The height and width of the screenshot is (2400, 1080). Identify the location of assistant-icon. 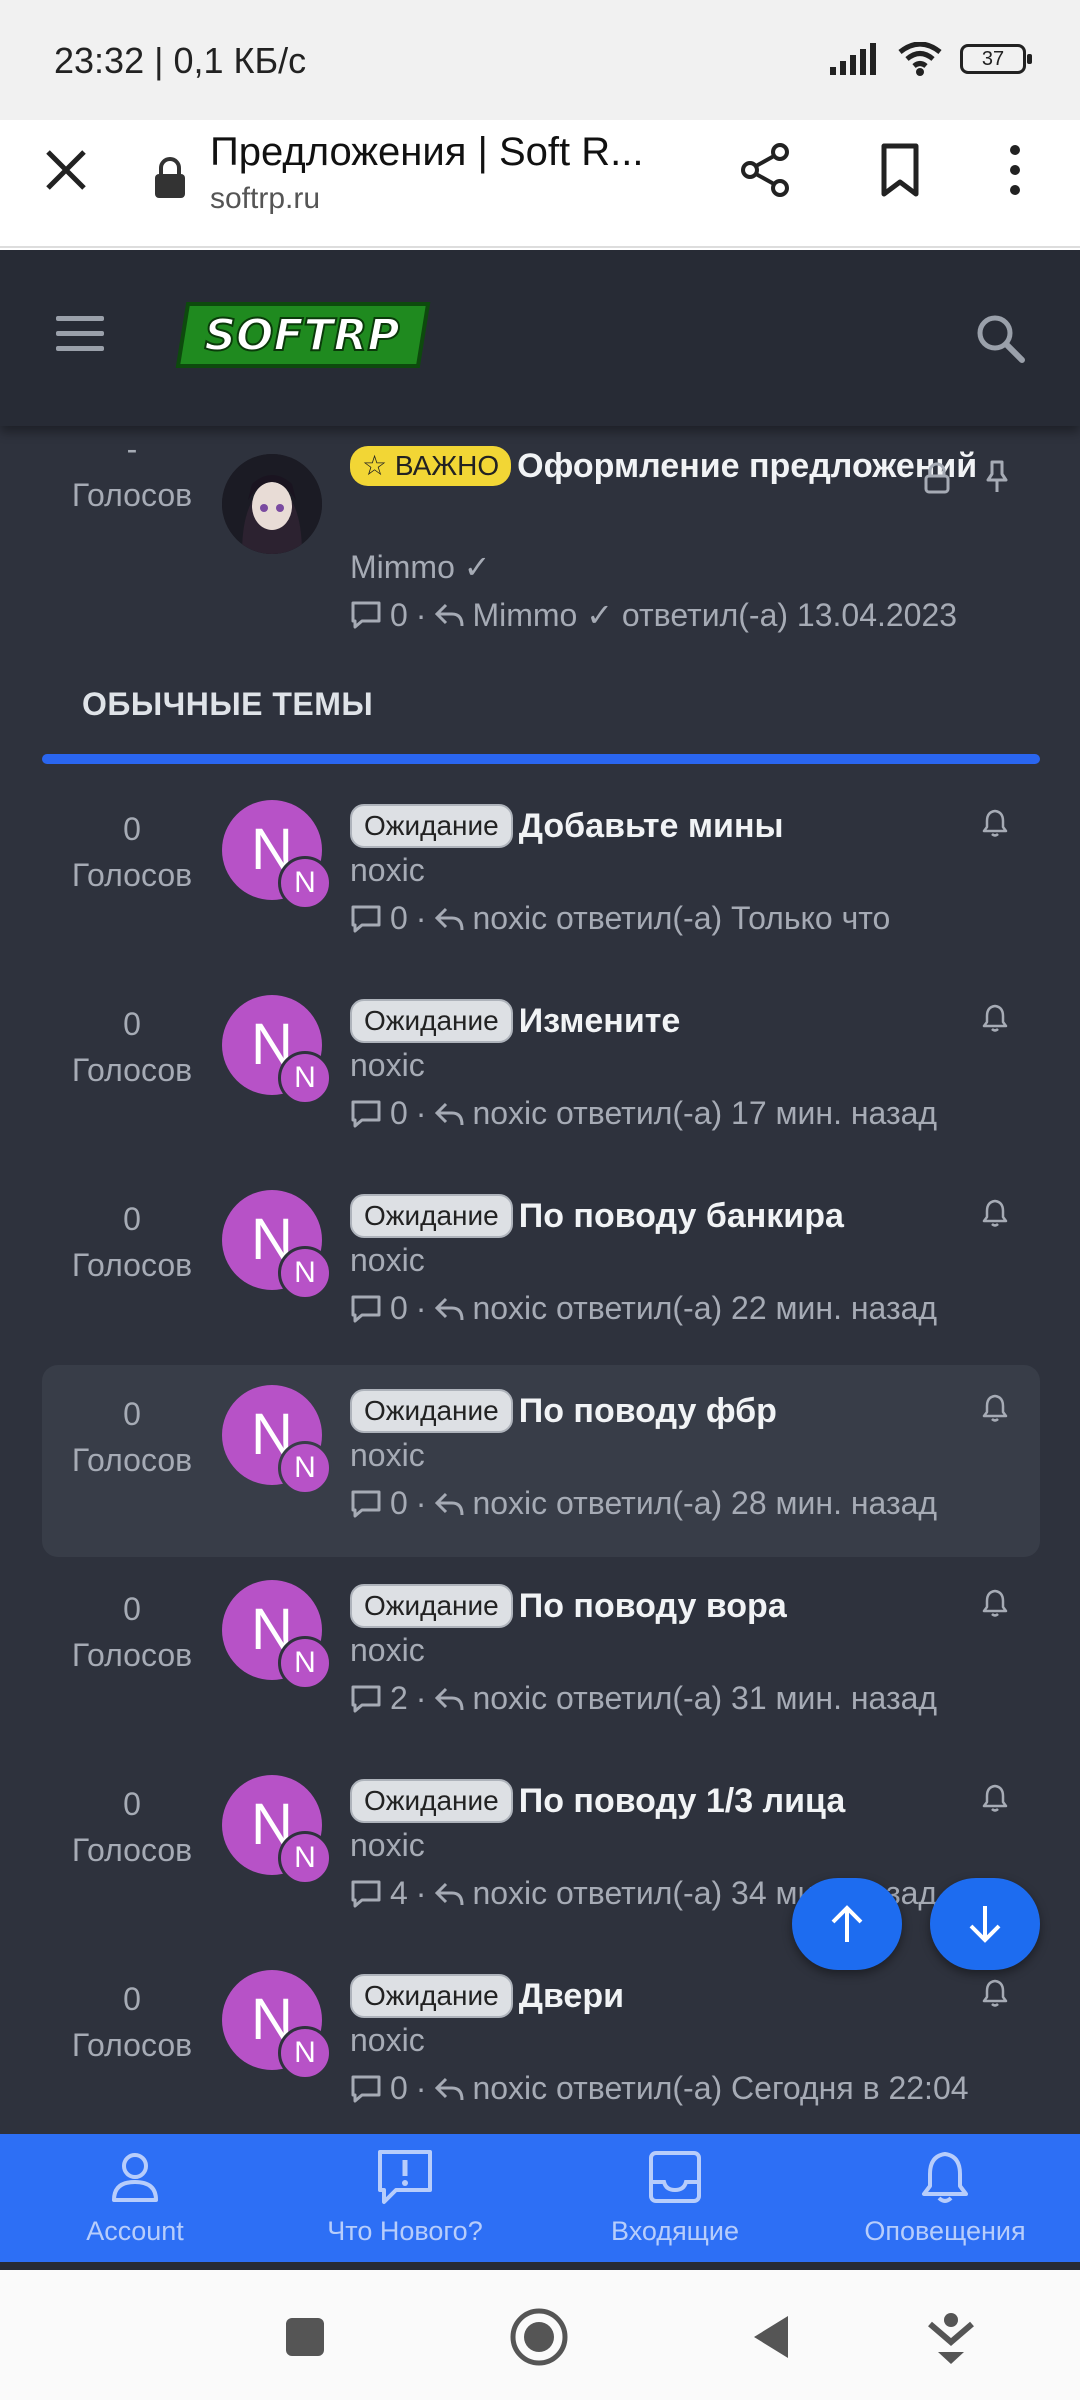
(951, 2338).